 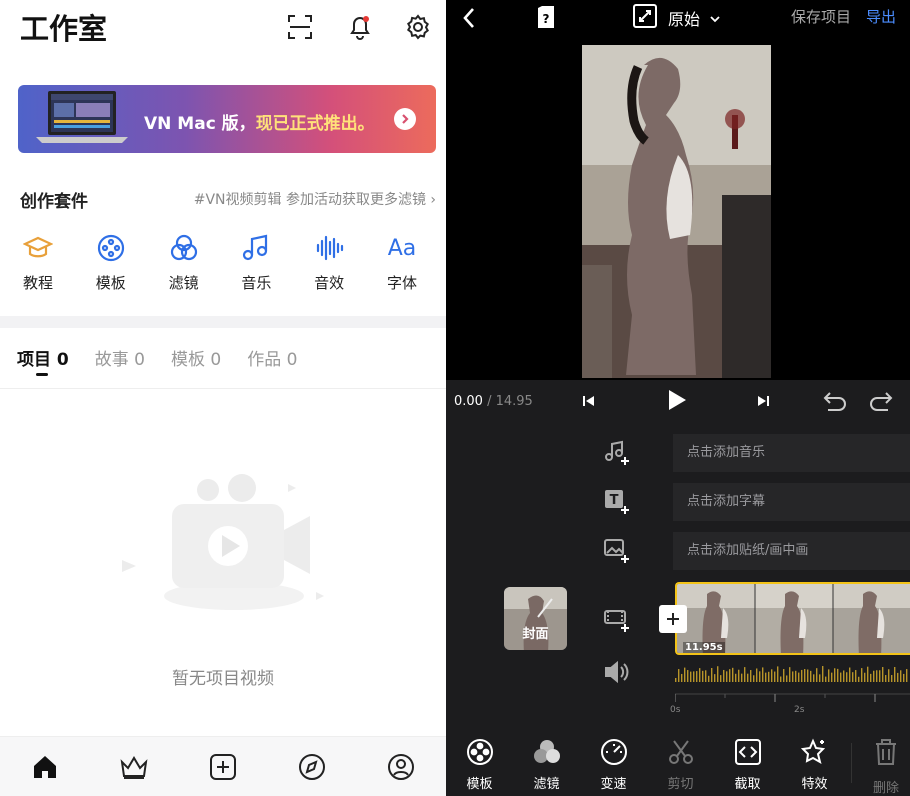 I want to click on tool-delete: 删除, so click(x=886, y=766).